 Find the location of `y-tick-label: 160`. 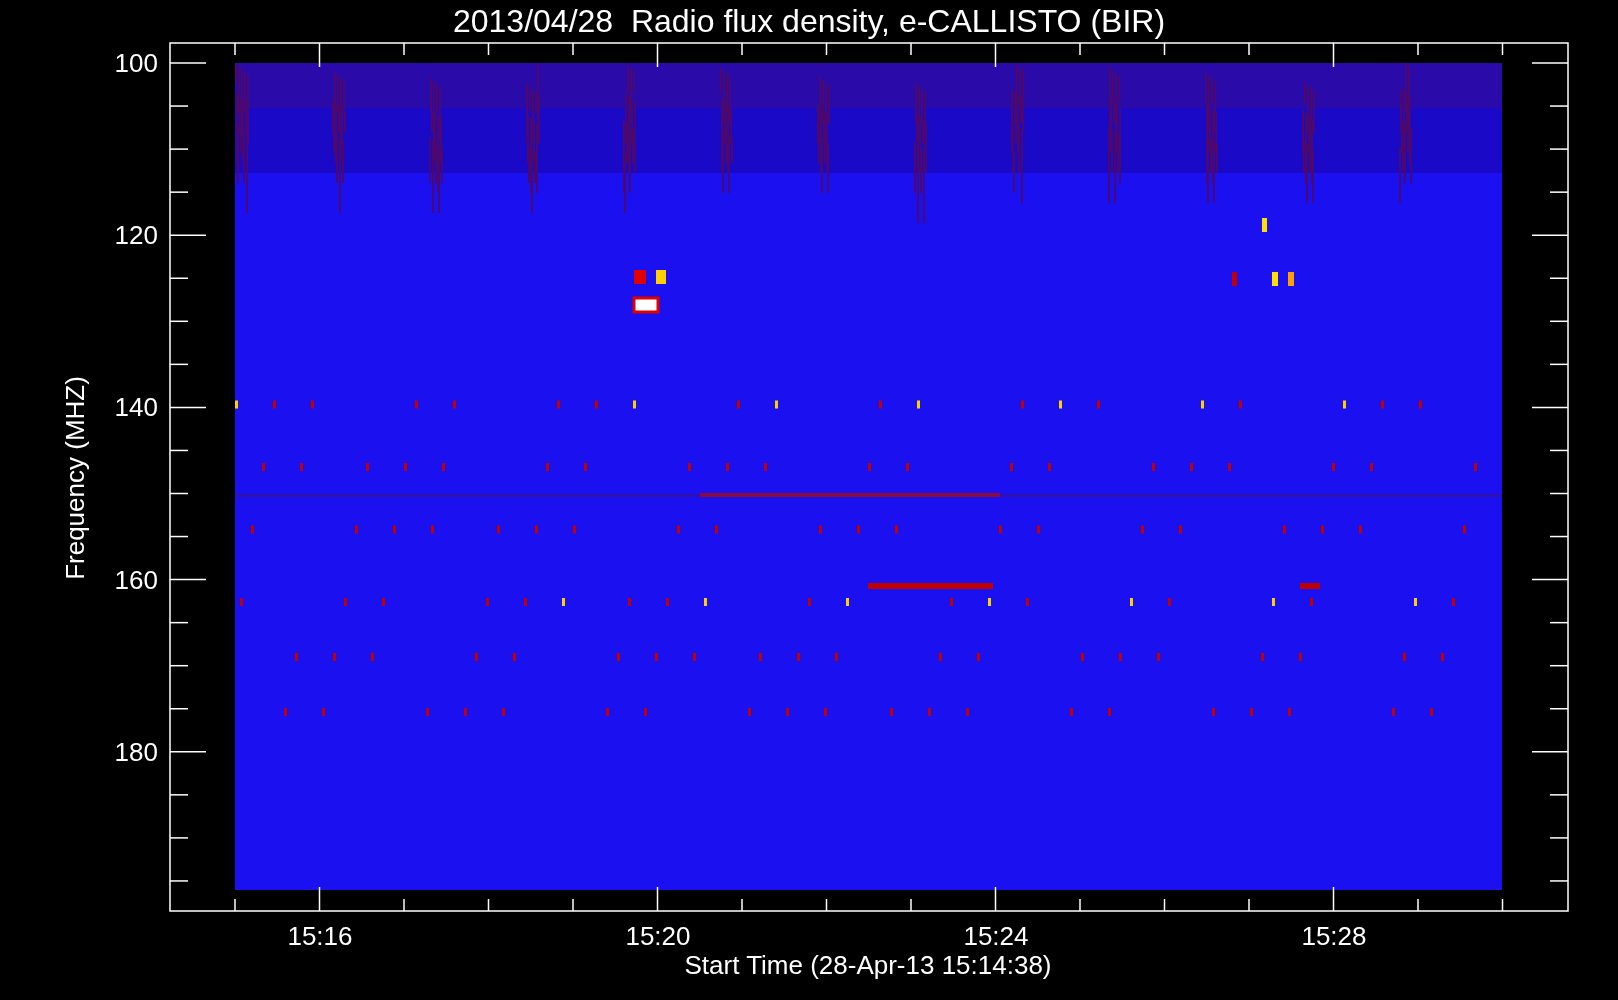

y-tick-label: 160 is located at coordinates (136, 579).